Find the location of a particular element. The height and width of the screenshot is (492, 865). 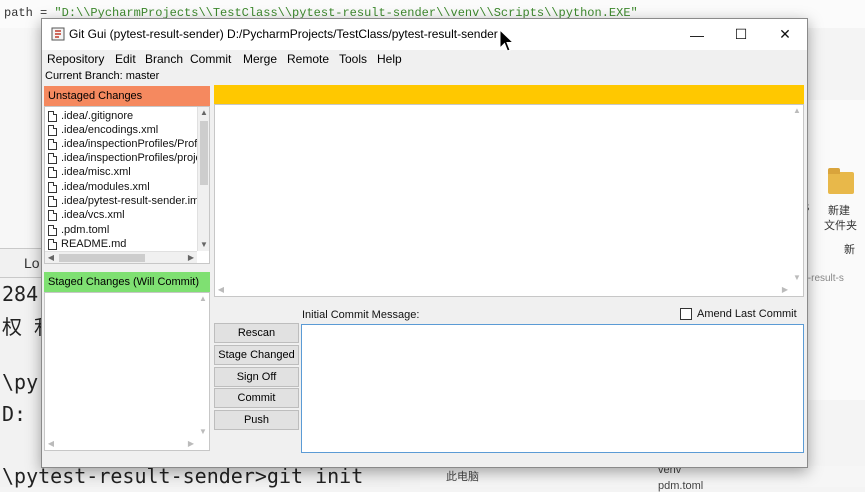

minimize-icon: — is located at coordinates (697, 34).